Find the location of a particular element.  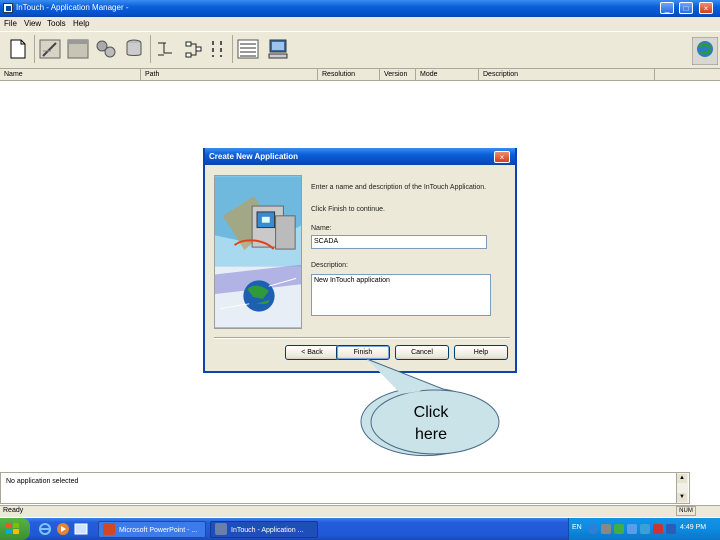

security-tray-icon is located at coordinates (658, 529).